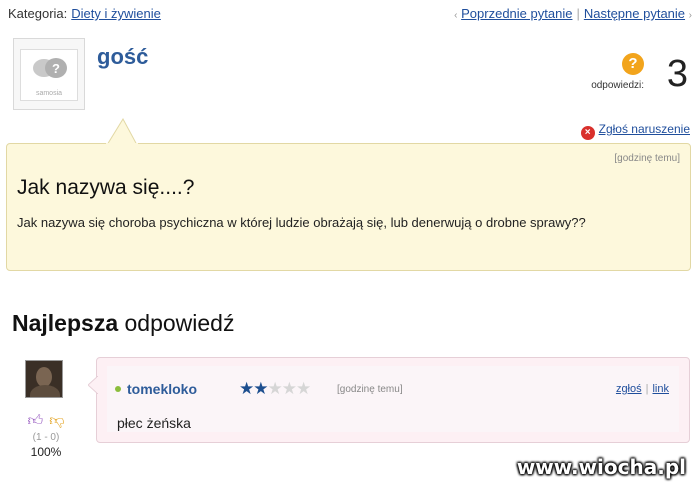 This screenshot has width=700, height=494. I want to click on avatar-shoulders, so click(45, 391).